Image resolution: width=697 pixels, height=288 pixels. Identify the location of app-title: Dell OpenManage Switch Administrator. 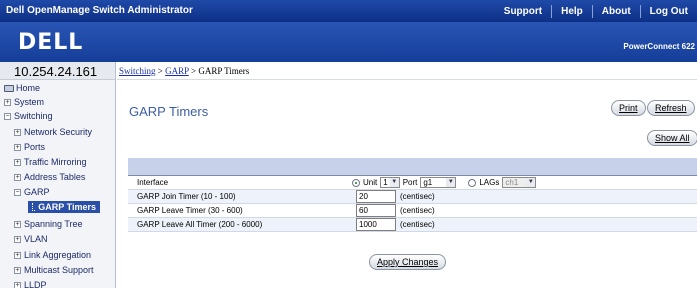
(99, 10).